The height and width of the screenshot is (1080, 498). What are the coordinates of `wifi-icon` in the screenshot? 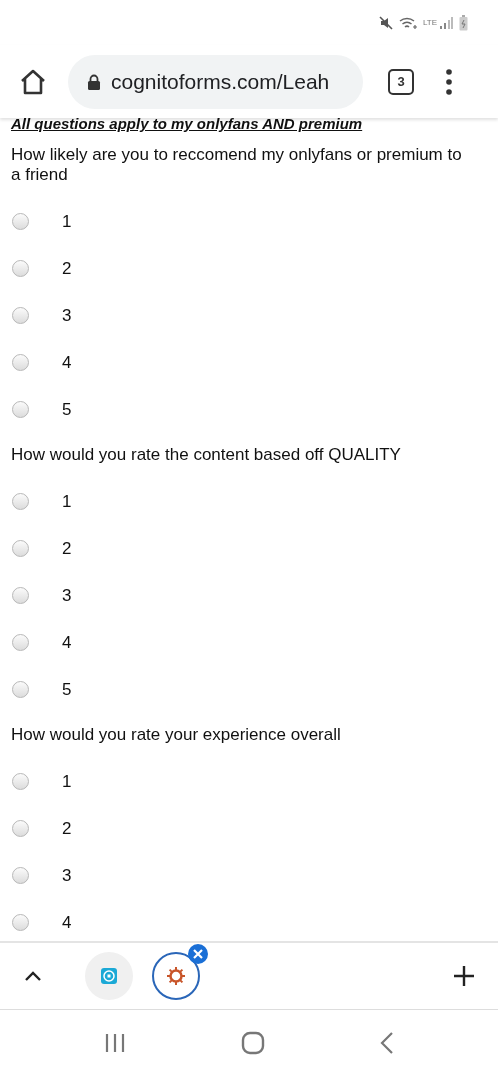 It's located at (407, 22).